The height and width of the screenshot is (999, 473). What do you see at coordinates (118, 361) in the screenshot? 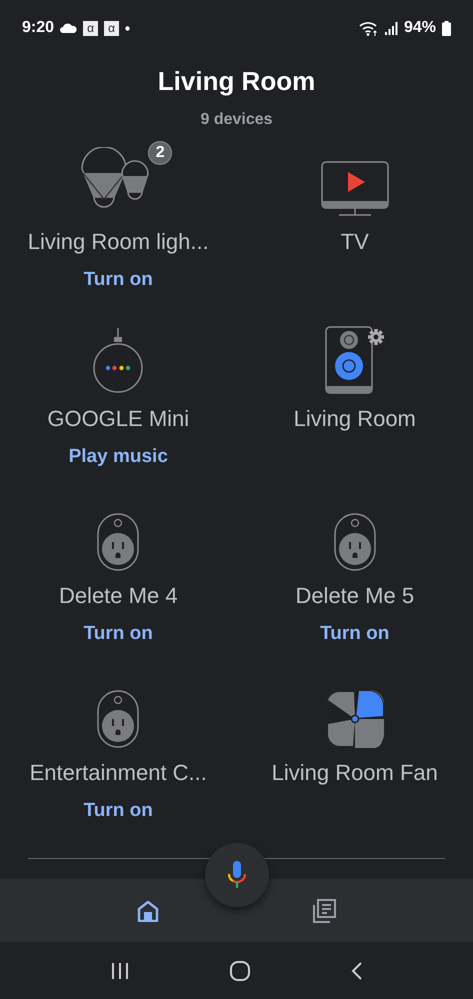
I see `smart-speaker-icon` at bounding box center [118, 361].